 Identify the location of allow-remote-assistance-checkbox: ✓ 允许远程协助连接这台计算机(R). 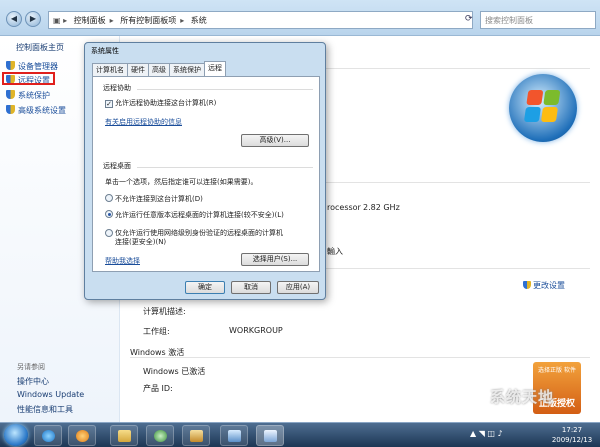
(160, 103).